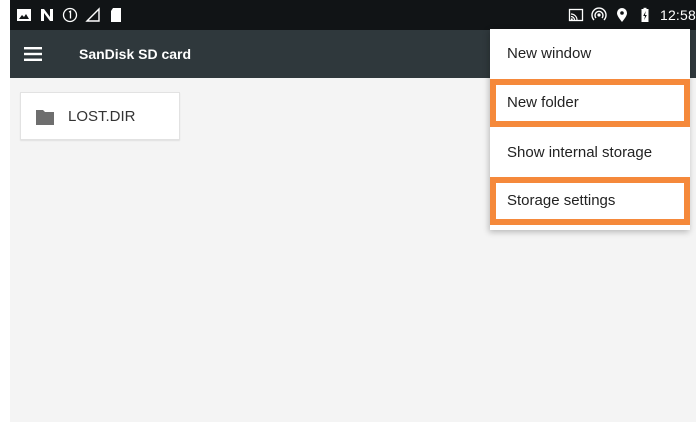 This screenshot has width=696, height=422. What do you see at coordinates (24, 15) in the screenshot?
I see `image-icon` at bounding box center [24, 15].